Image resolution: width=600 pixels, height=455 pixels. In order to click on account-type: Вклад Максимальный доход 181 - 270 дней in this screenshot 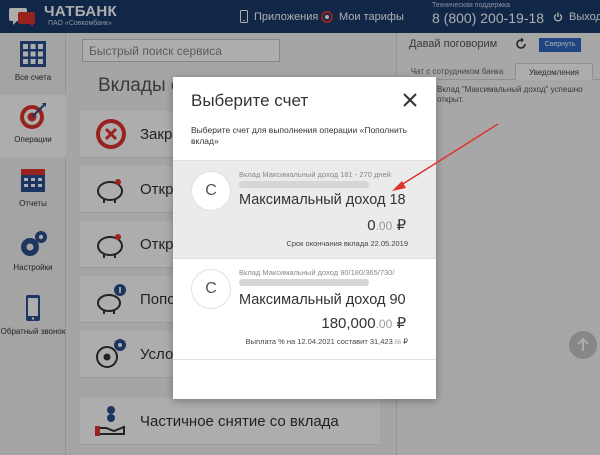, I will do `click(315, 174)`.